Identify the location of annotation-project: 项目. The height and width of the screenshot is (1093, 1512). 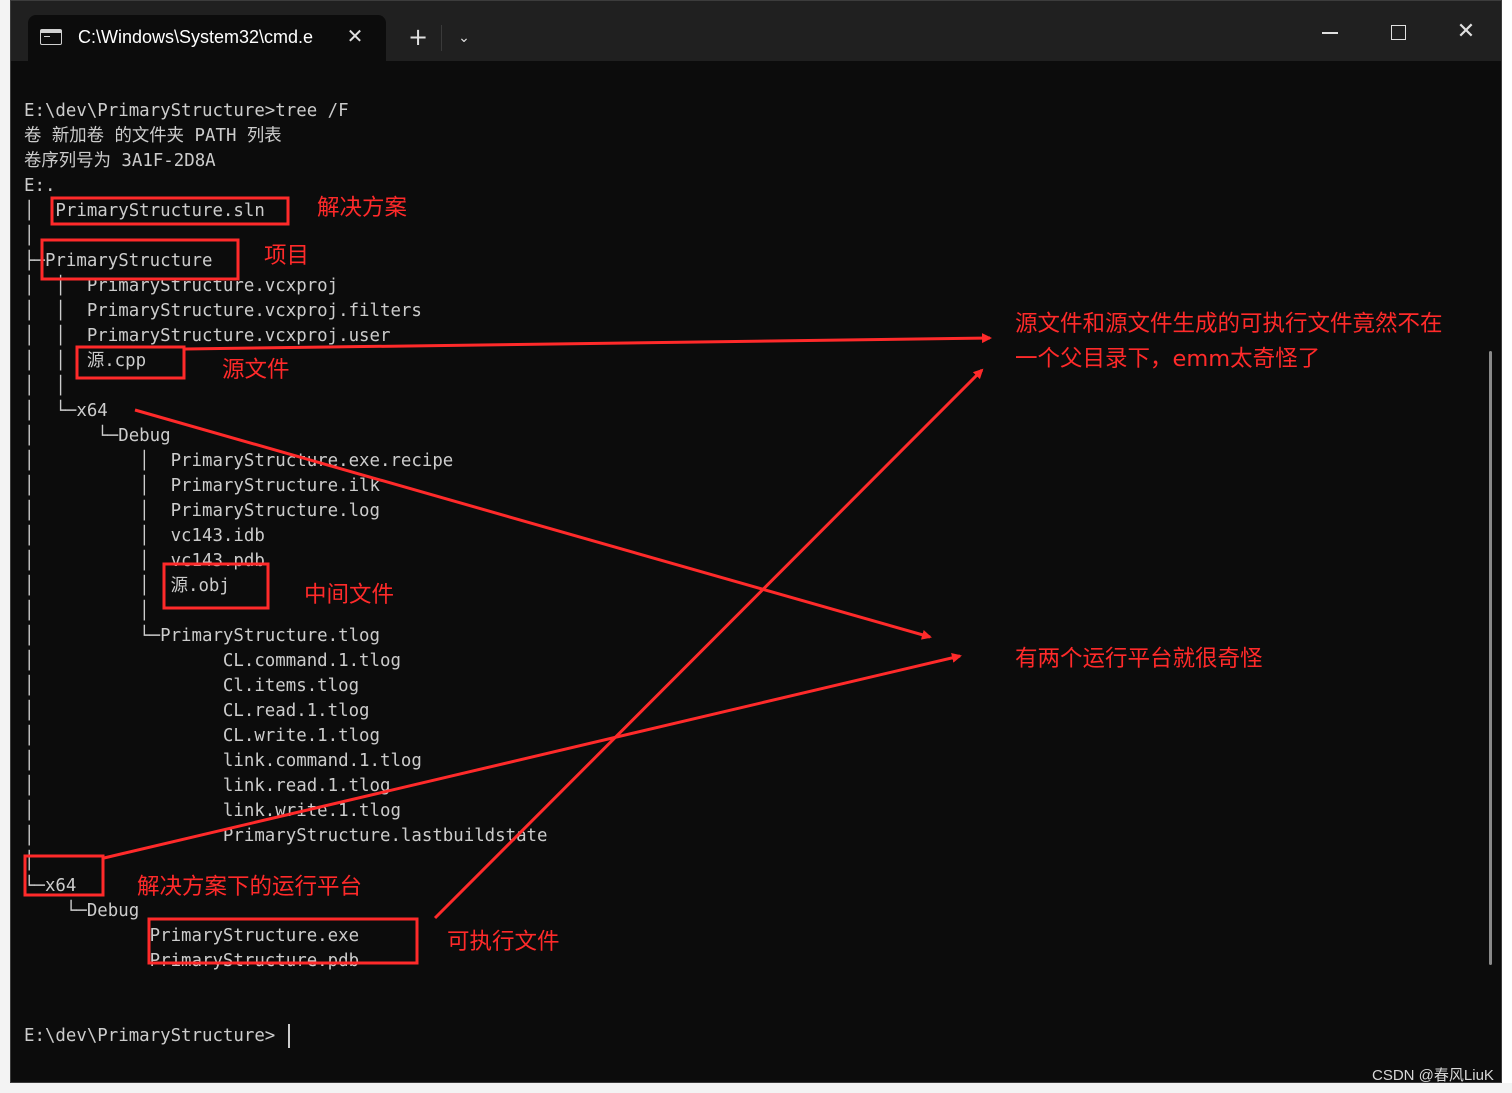
(287, 256).